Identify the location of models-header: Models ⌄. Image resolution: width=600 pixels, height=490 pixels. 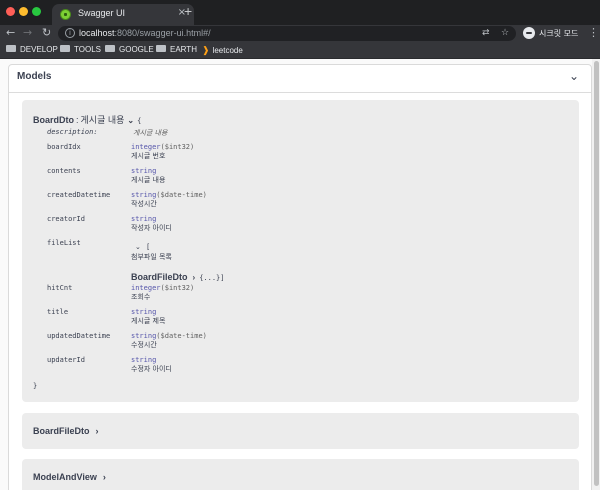
(300, 79).